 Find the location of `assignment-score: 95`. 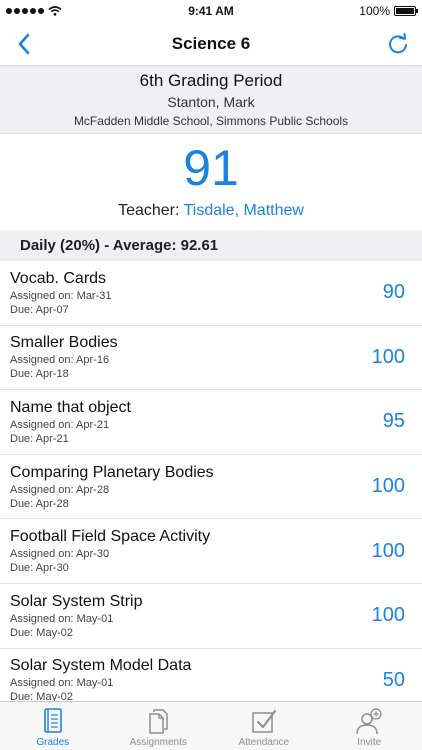

assignment-score: 95 is located at coordinates (393, 421).